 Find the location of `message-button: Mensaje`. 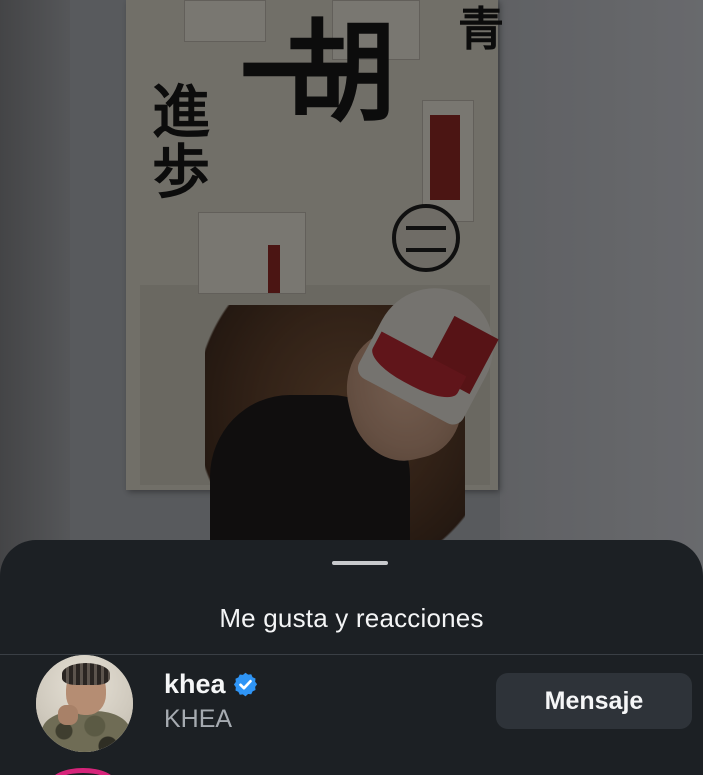

message-button: Mensaje is located at coordinates (594, 701).